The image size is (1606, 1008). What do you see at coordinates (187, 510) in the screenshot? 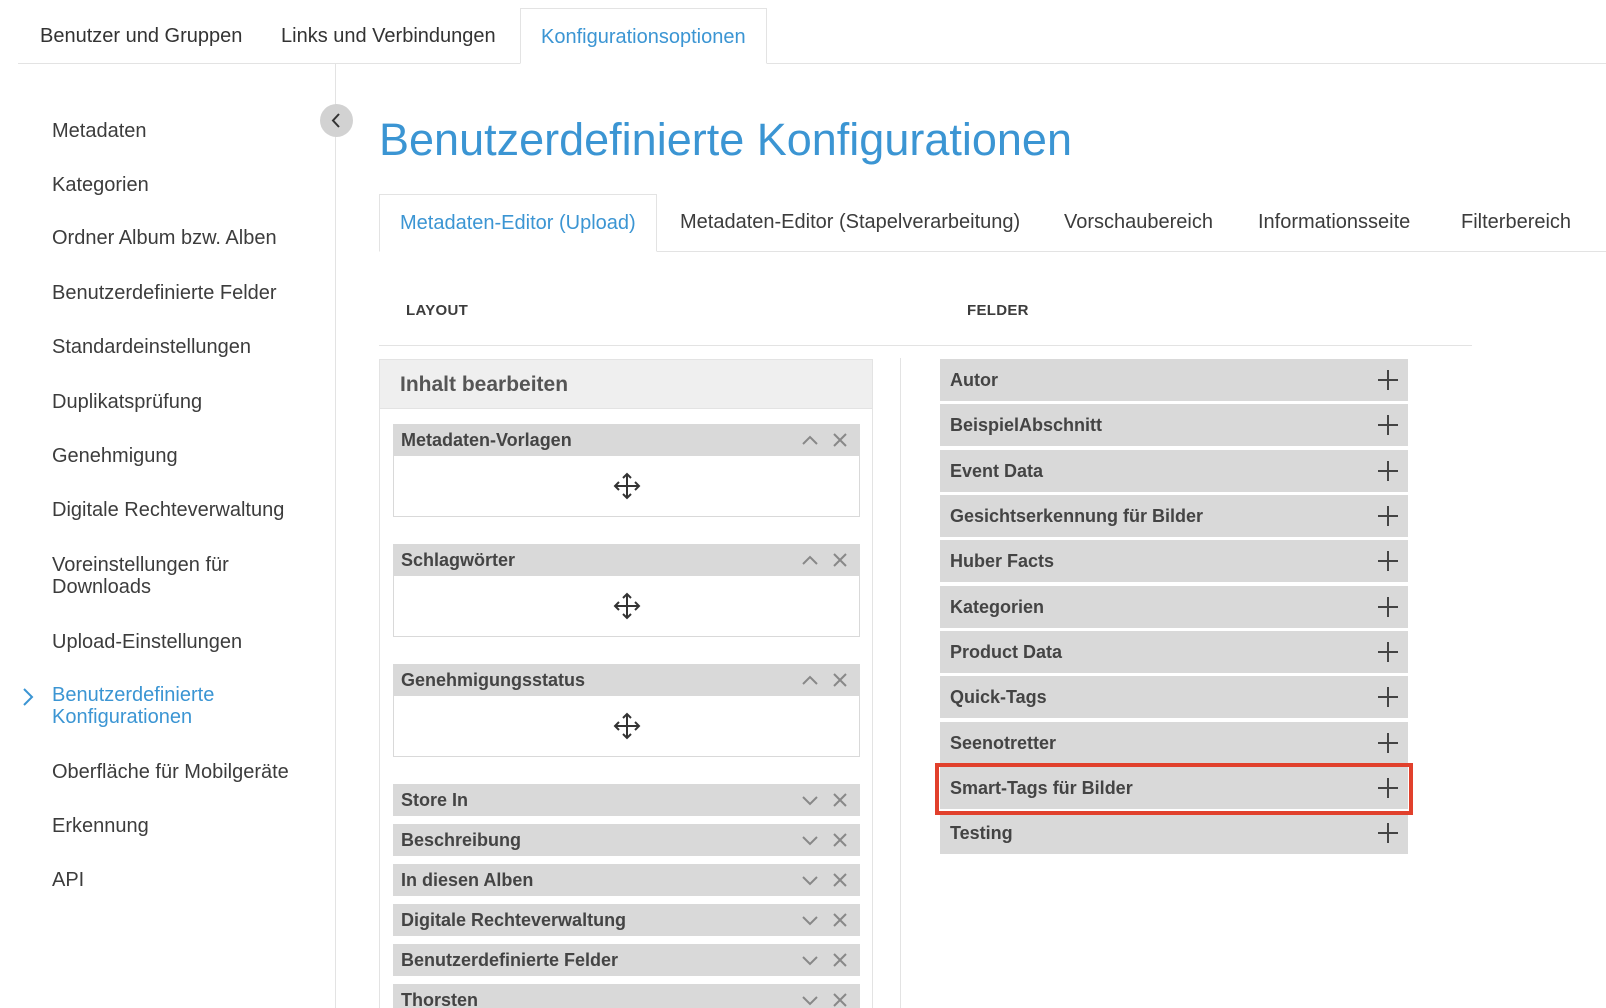
I see `sidebar-item-digitale-rechteverwaltung: Digitale Rechteverwaltung` at bounding box center [187, 510].